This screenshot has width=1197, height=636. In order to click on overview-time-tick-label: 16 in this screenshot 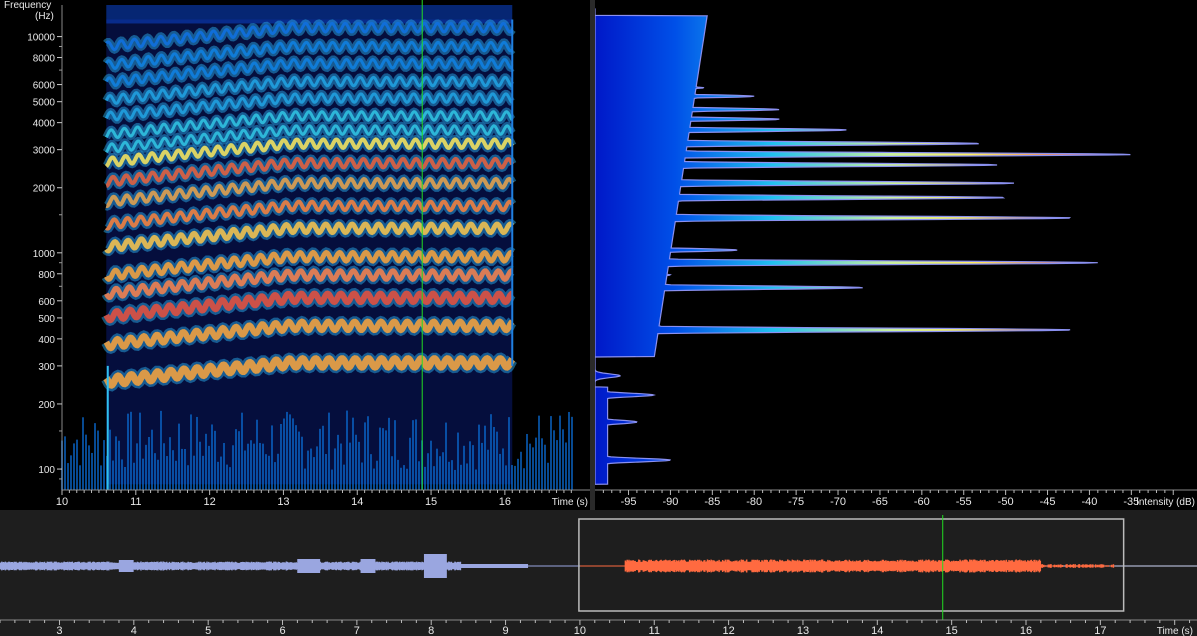, I will do `click(1026, 630)`.